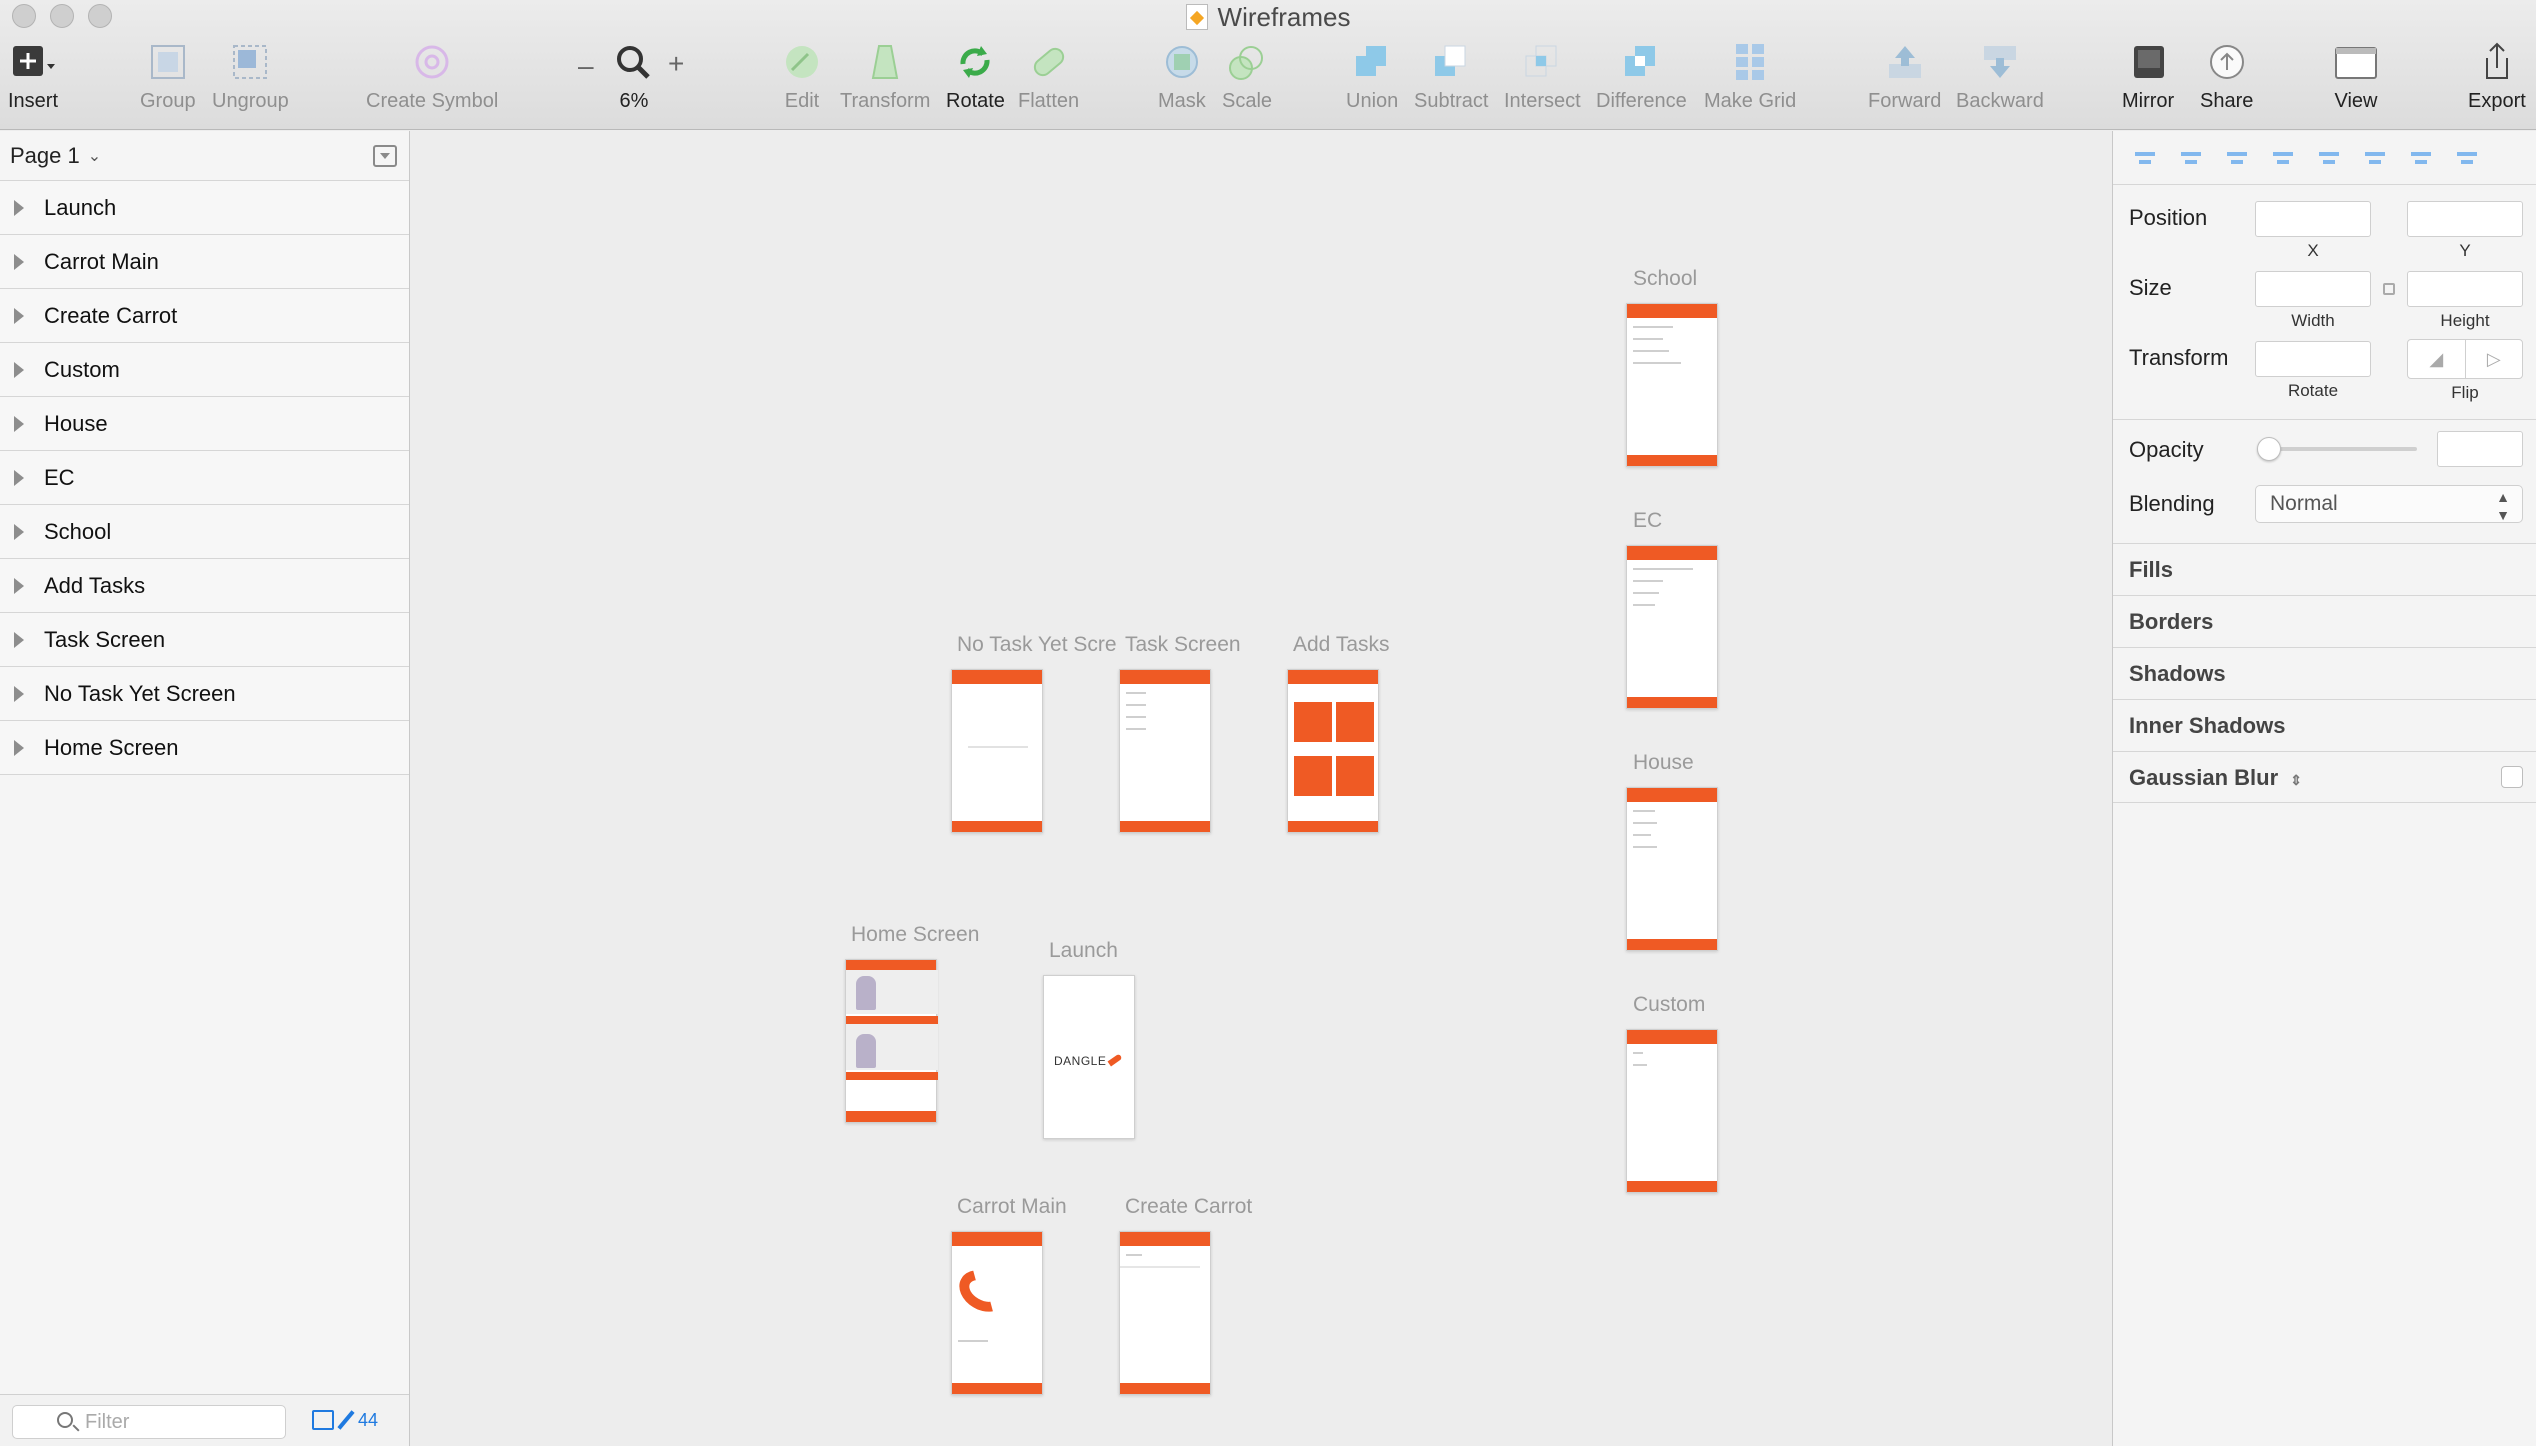 Image resolution: width=2536 pixels, height=1446 pixels. Describe the element at coordinates (204, 262) in the screenshot. I see `layer-row: Carrot Main` at that location.